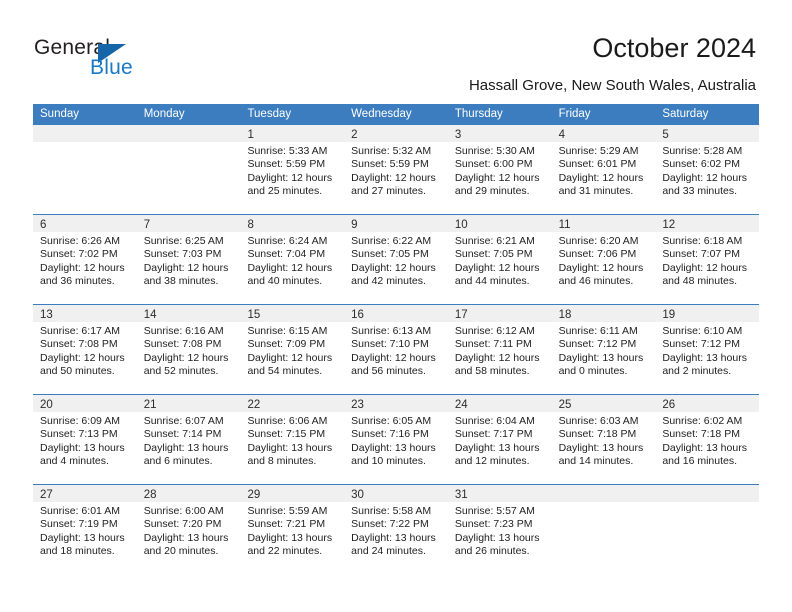  Describe the element at coordinates (181, 370) in the screenshot. I see `day-detail-line: and 52 minutes.` at that location.